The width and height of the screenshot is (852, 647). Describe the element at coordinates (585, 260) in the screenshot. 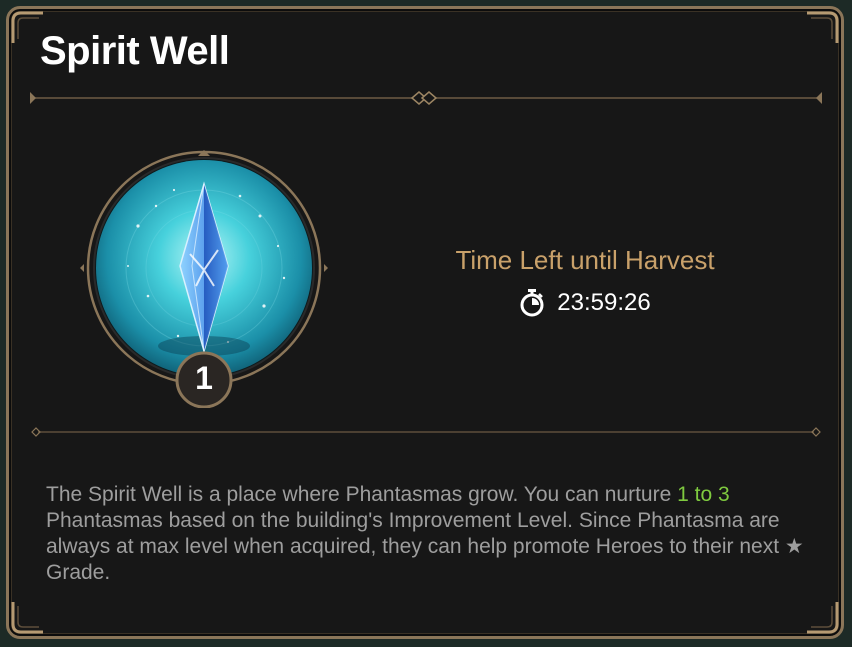

I see `timer-label: Time Left until Harvest` at that location.